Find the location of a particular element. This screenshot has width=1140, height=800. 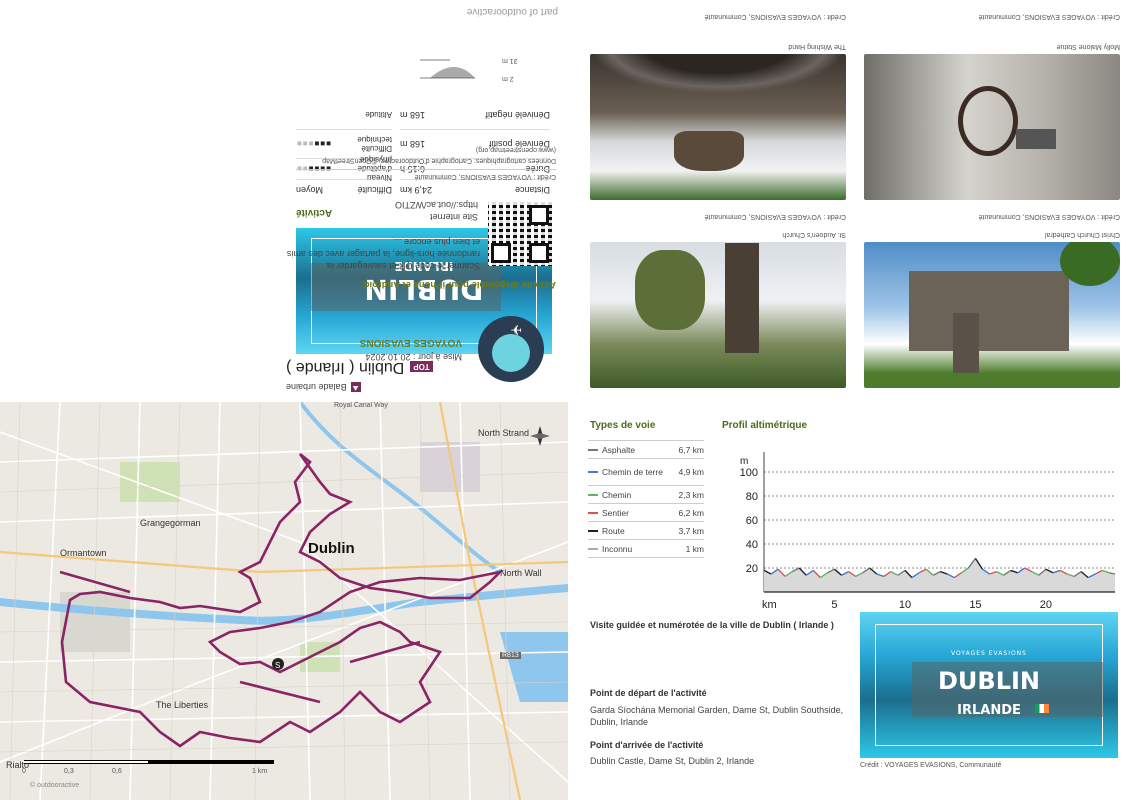

descent-value: 168 m is located at coordinates (413, 115).